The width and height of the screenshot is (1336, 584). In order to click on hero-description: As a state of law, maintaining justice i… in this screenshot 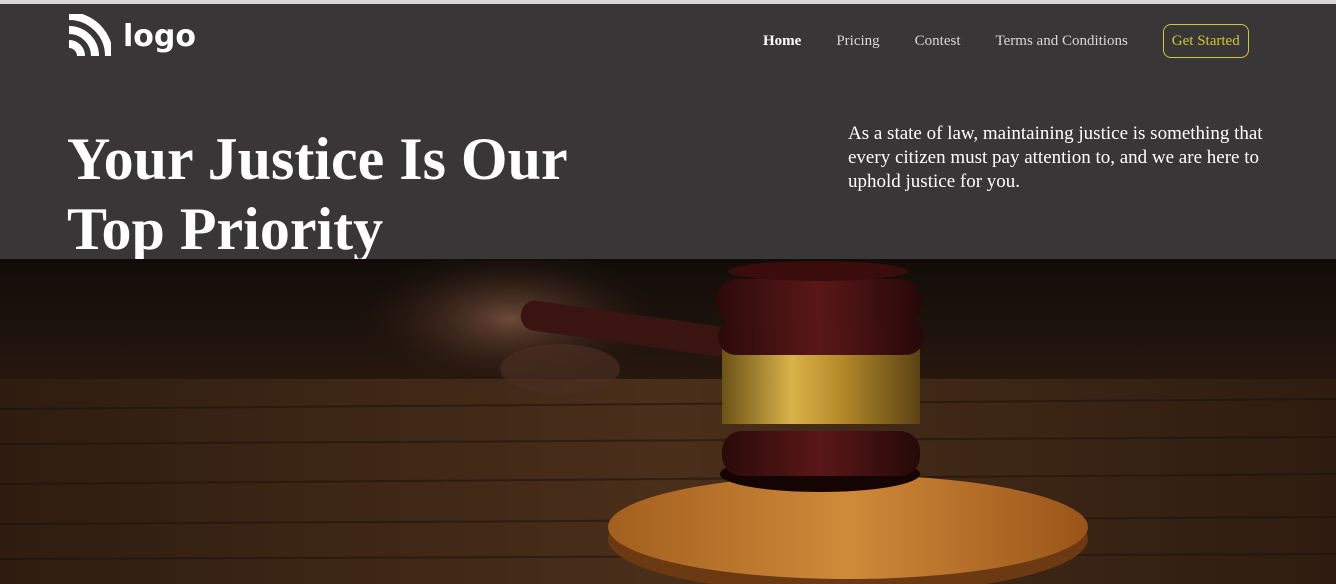, I will do `click(1055, 157)`.